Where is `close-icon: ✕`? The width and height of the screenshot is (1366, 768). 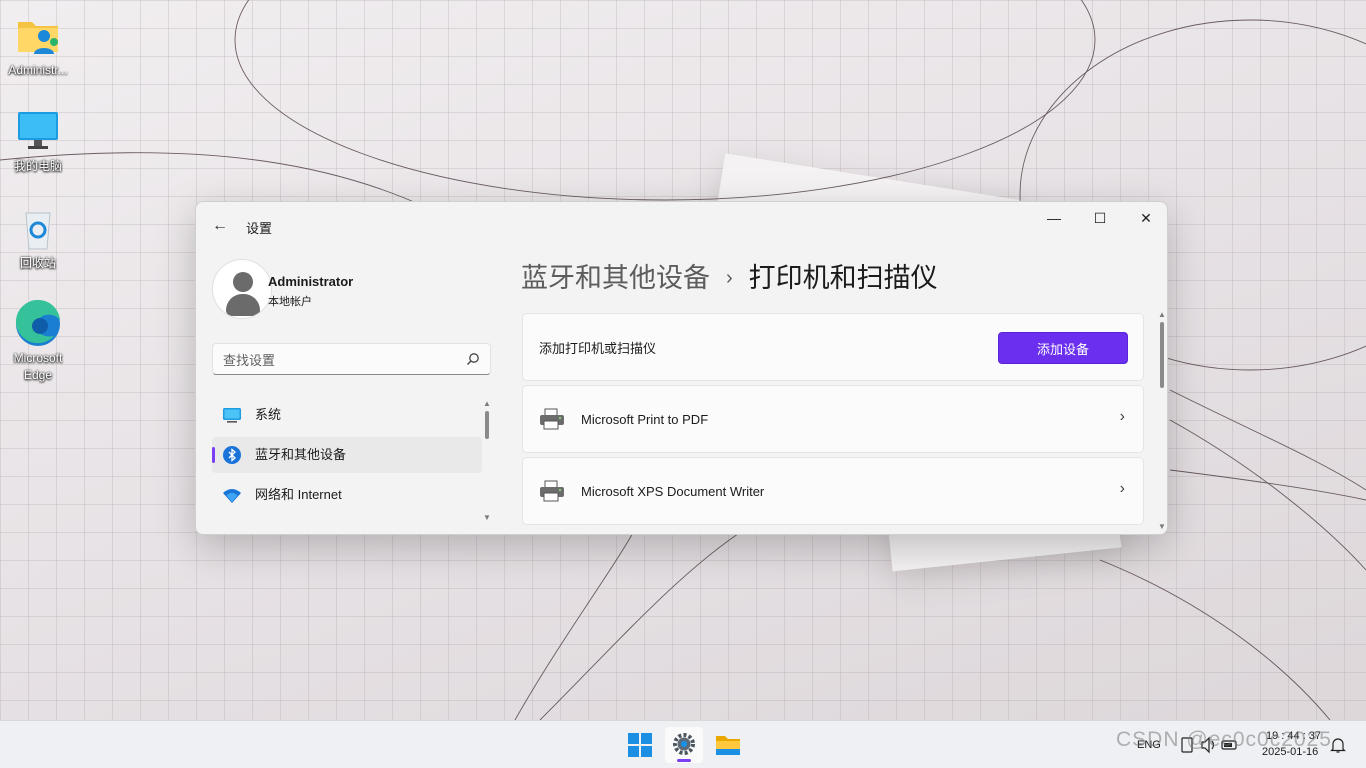
close-icon: ✕ is located at coordinates (1146, 218).